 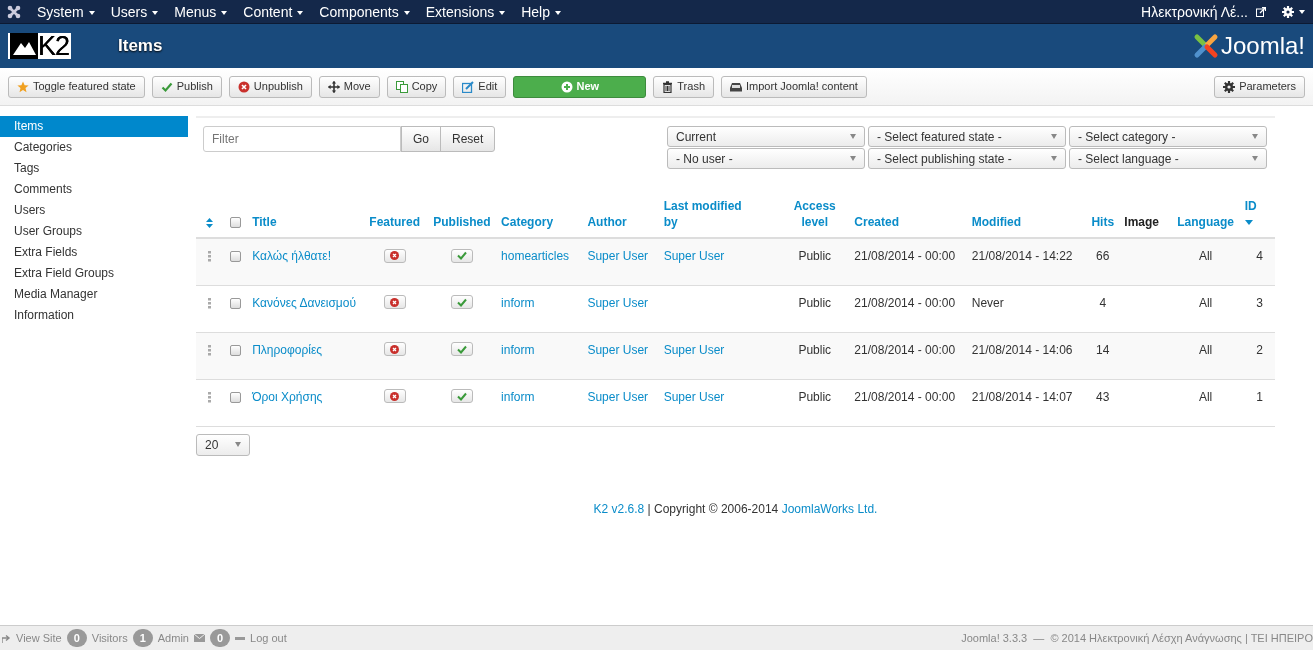 What do you see at coordinates (287, 396) in the screenshot?
I see `table-link: Όροι Χρήσης` at bounding box center [287, 396].